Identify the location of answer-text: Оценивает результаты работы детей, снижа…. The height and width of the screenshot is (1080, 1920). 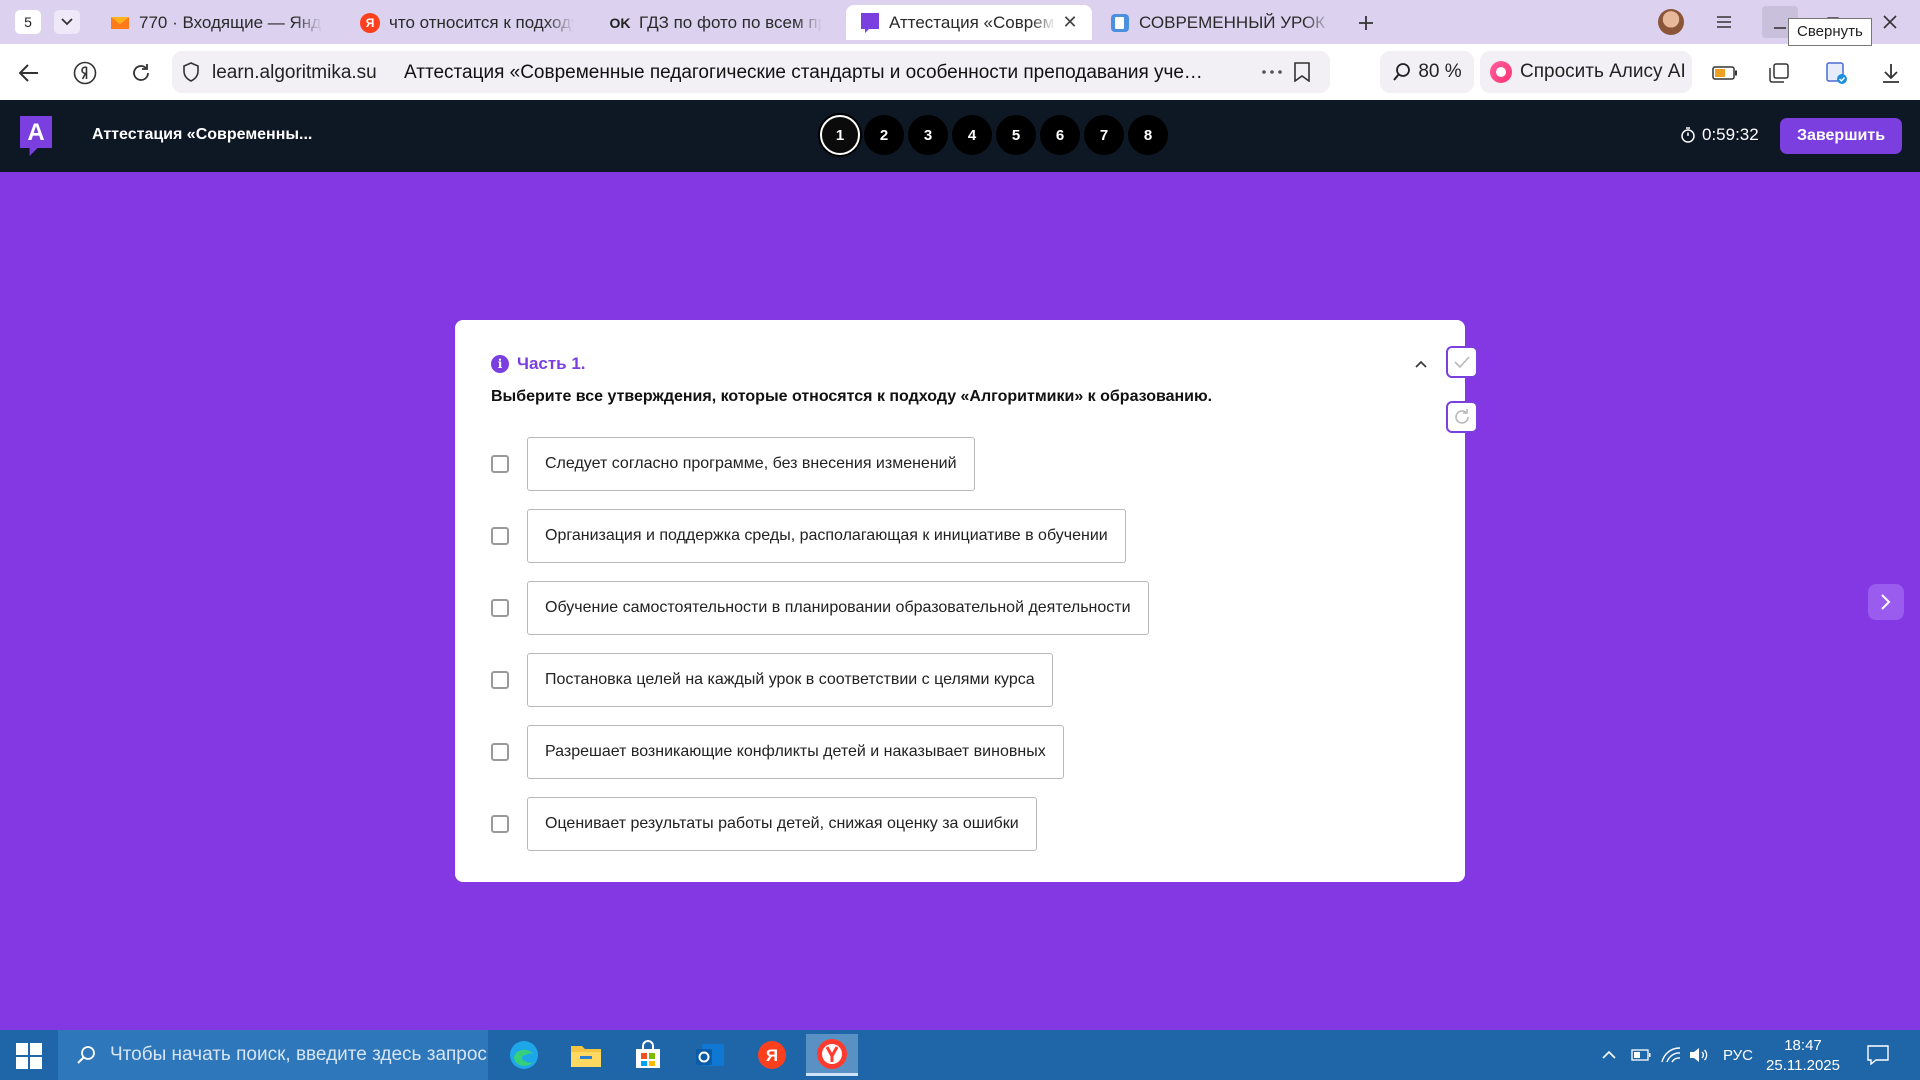
(782, 824).